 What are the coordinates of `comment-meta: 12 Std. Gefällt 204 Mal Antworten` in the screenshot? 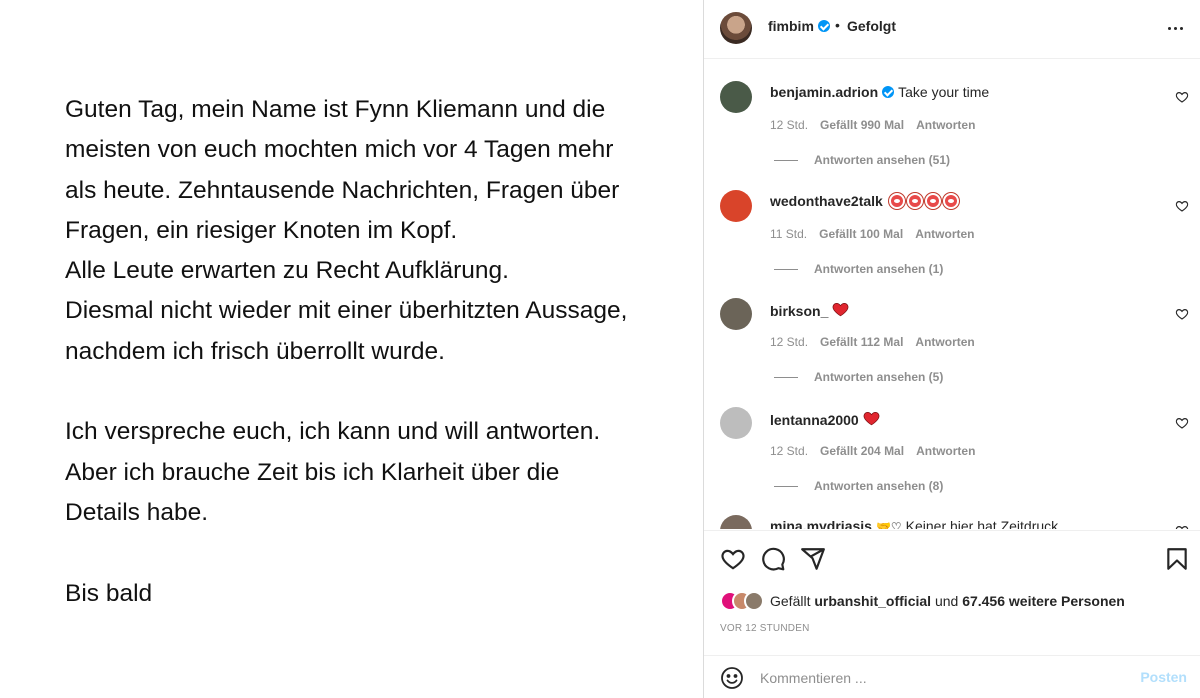 It's located at (878, 451).